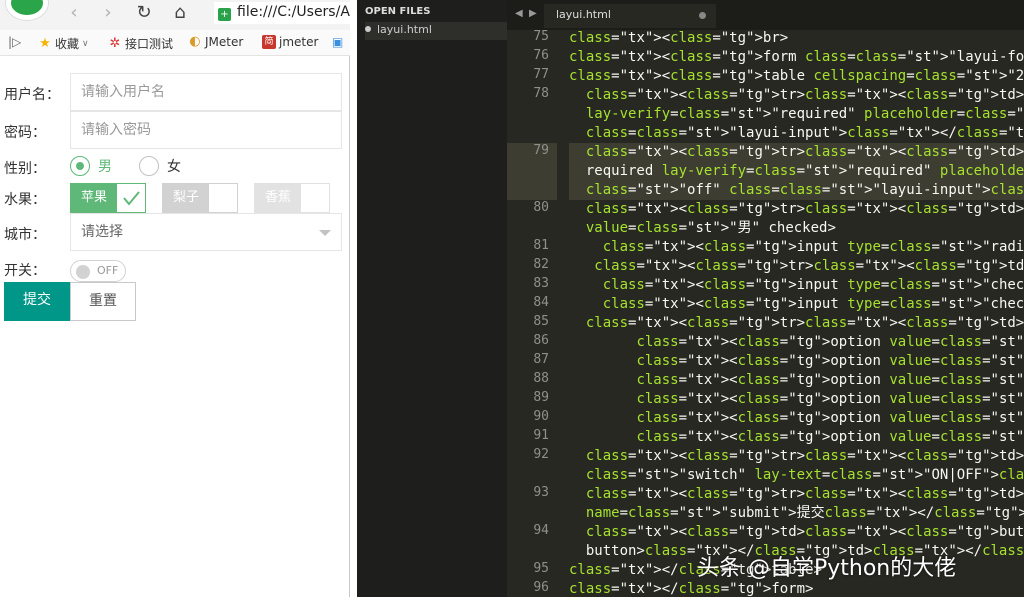  What do you see at coordinates (702, 15) in the screenshot?
I see `tab-modified-icon` at bounding box center [702, 15].